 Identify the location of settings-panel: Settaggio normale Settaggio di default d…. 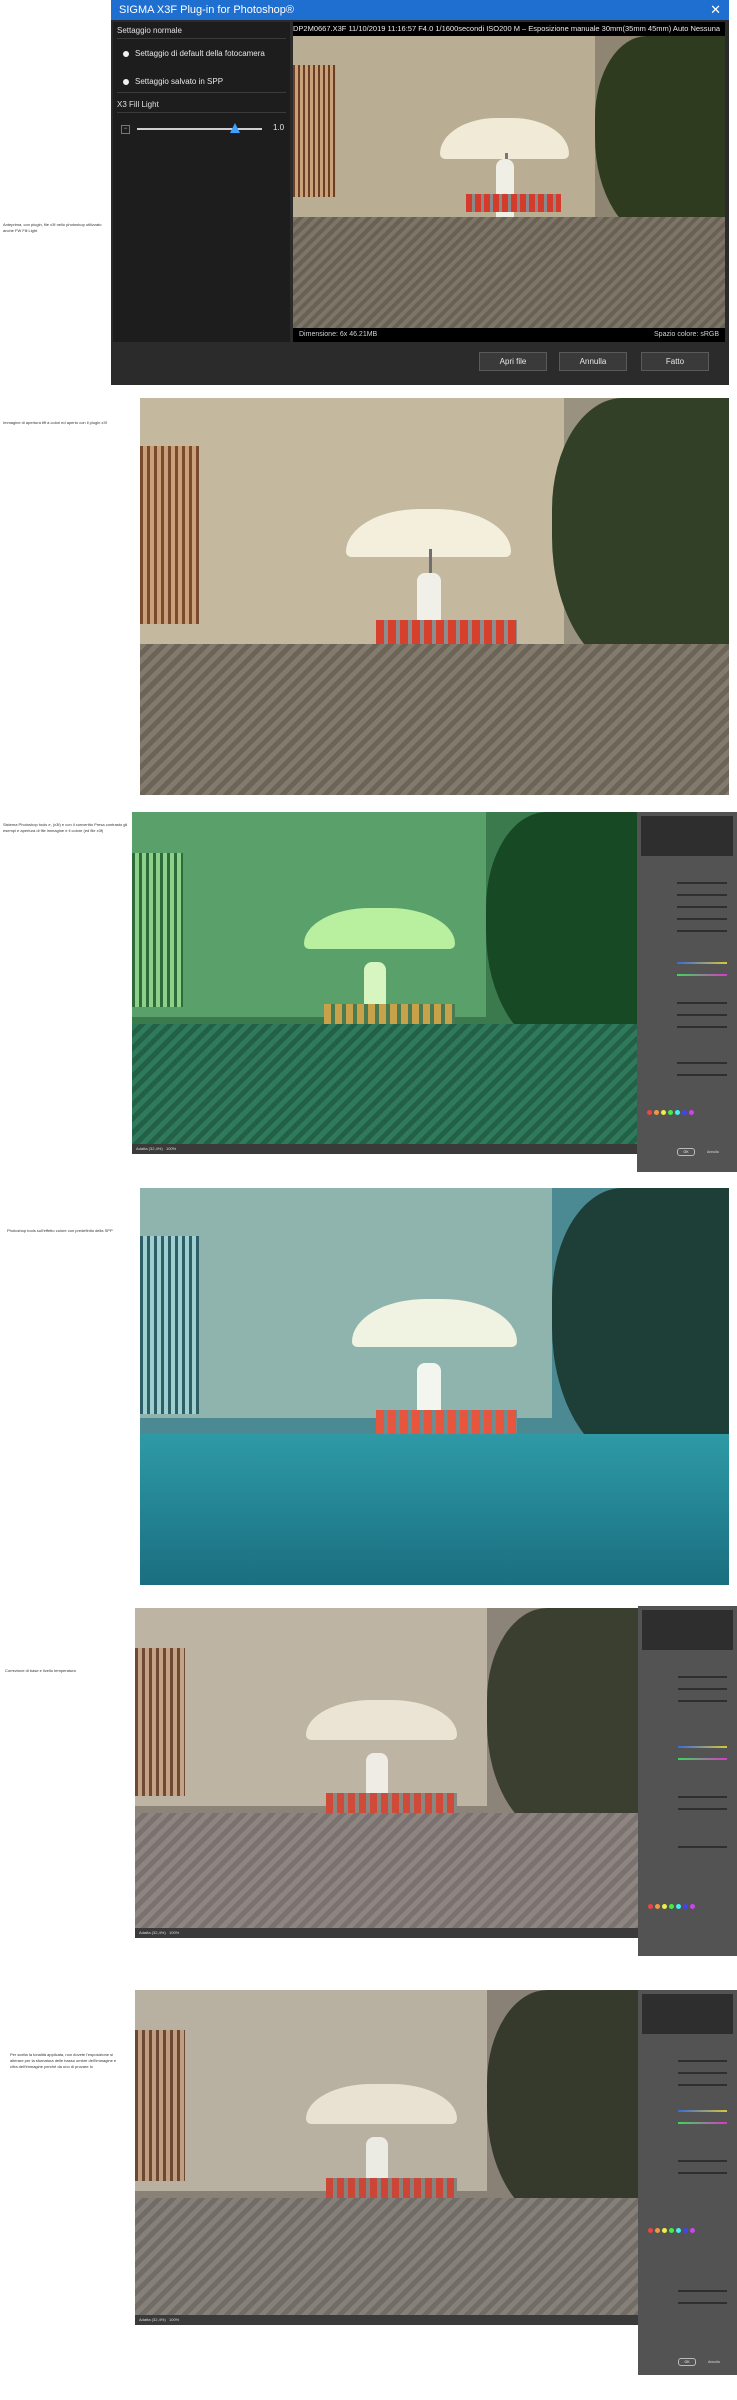
(201, 182).